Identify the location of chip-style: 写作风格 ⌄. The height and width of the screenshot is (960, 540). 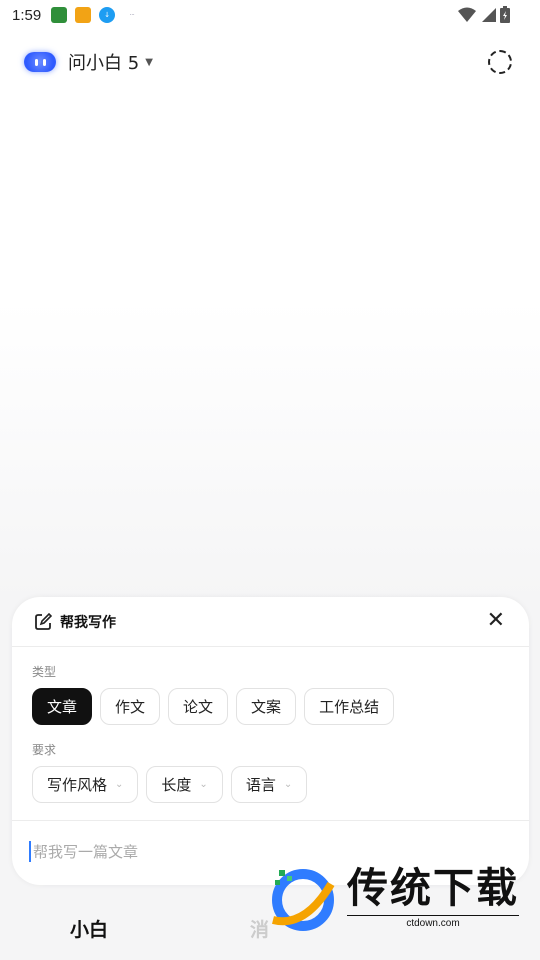
(85, 784).